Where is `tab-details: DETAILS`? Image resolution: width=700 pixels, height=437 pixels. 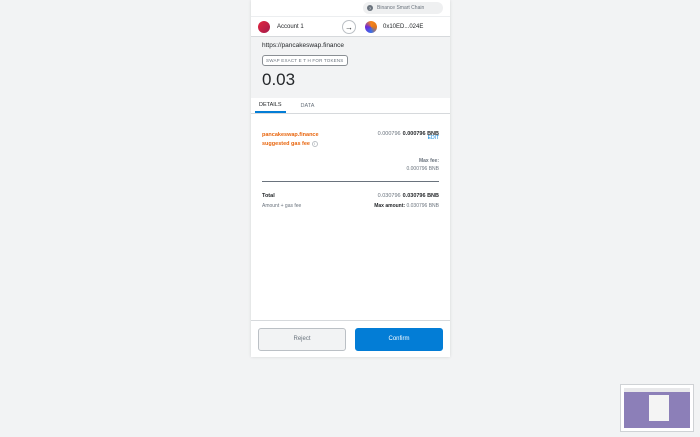
tab-details: DETAILS is located at coordinates (270, 105).